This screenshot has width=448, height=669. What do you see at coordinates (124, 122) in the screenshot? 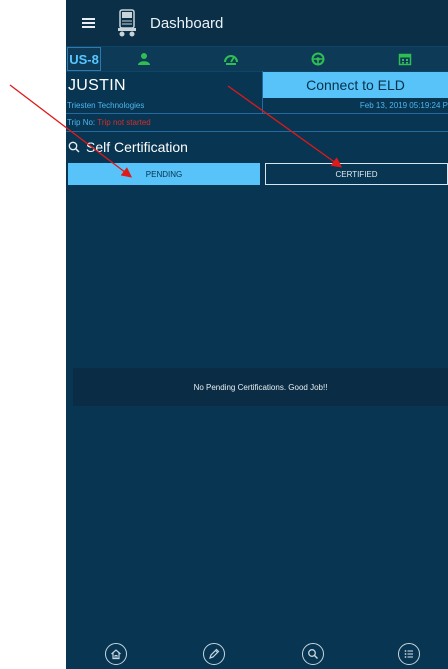
I see `trip-value: Trip not started` at bounding box center [124, 122].